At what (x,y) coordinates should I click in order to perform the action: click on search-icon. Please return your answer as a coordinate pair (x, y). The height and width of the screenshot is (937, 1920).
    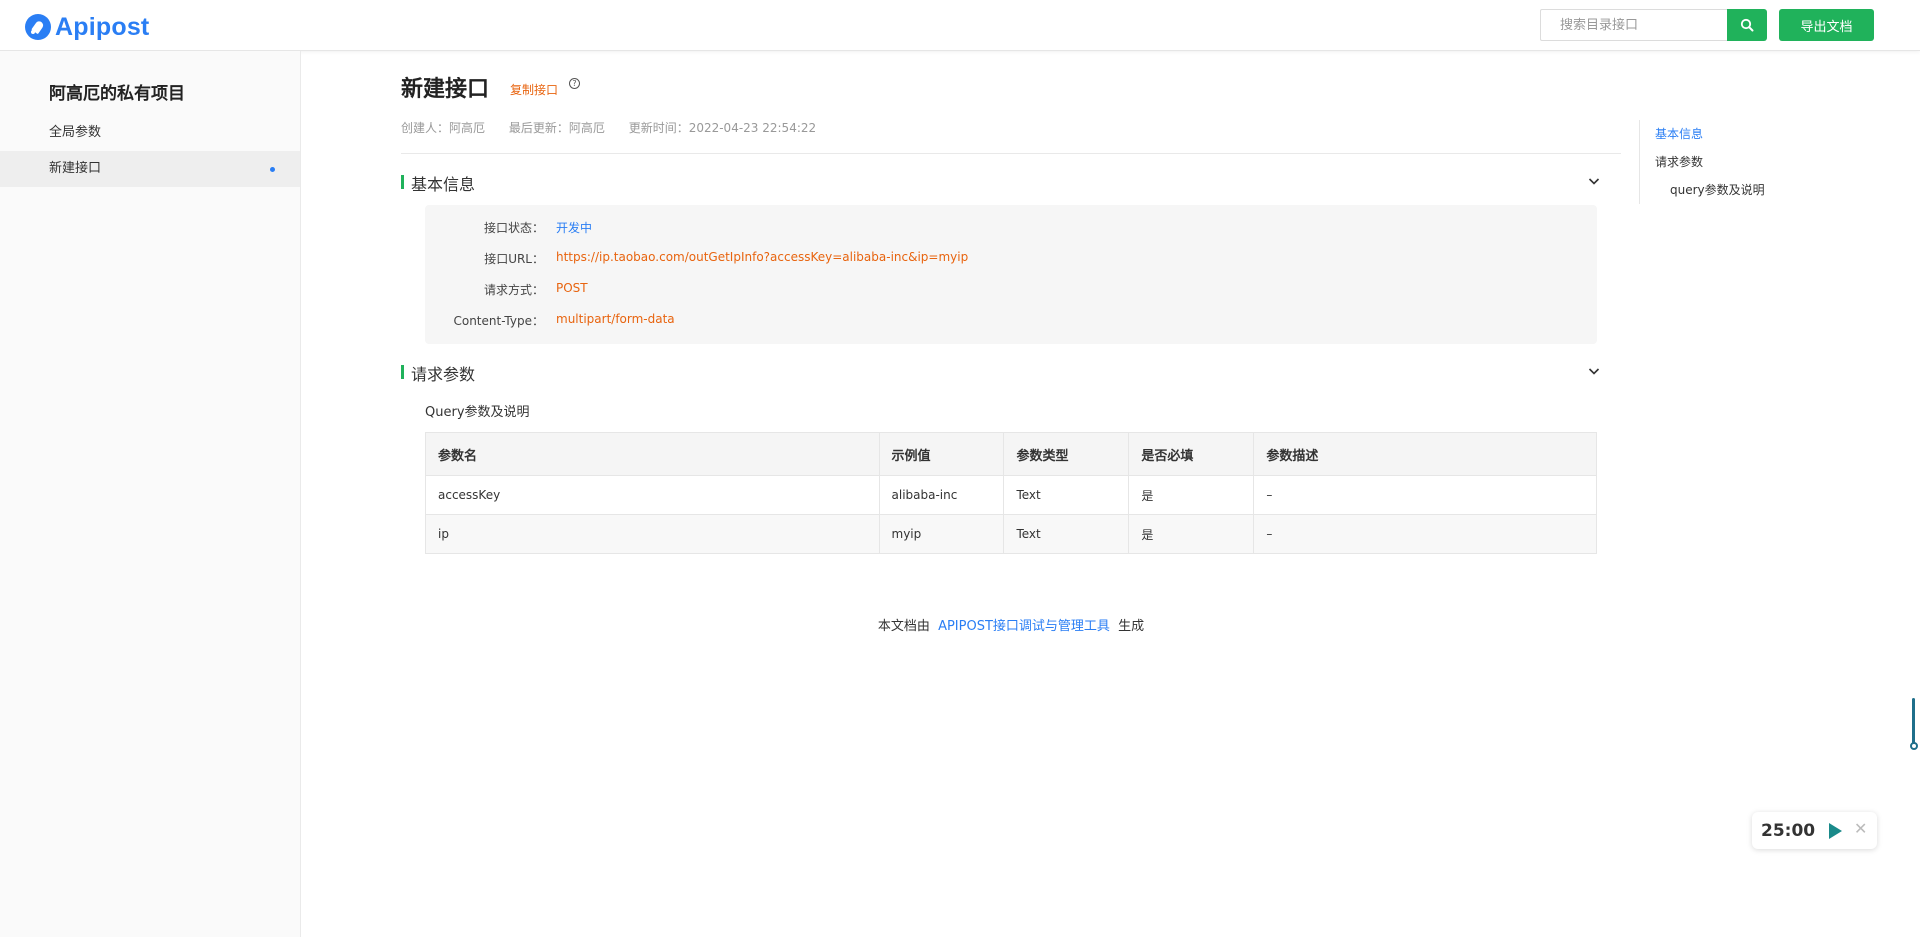
    Looking at the image, I should click on (1747, 25).